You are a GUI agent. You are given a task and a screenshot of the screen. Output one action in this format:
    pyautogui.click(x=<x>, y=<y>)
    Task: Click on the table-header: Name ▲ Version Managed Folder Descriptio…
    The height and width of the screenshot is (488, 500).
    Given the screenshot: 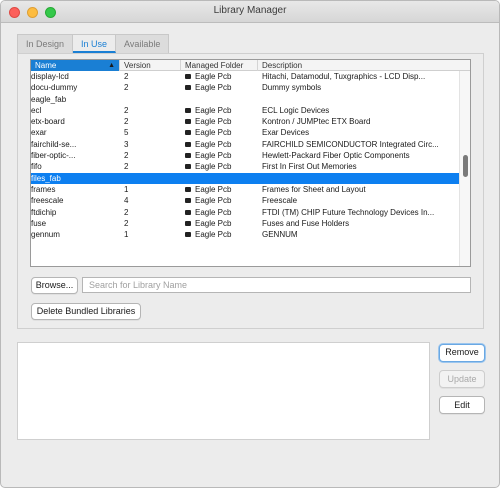 What is the action you would take?
    pyautogui.click(x=250, y=65)
    